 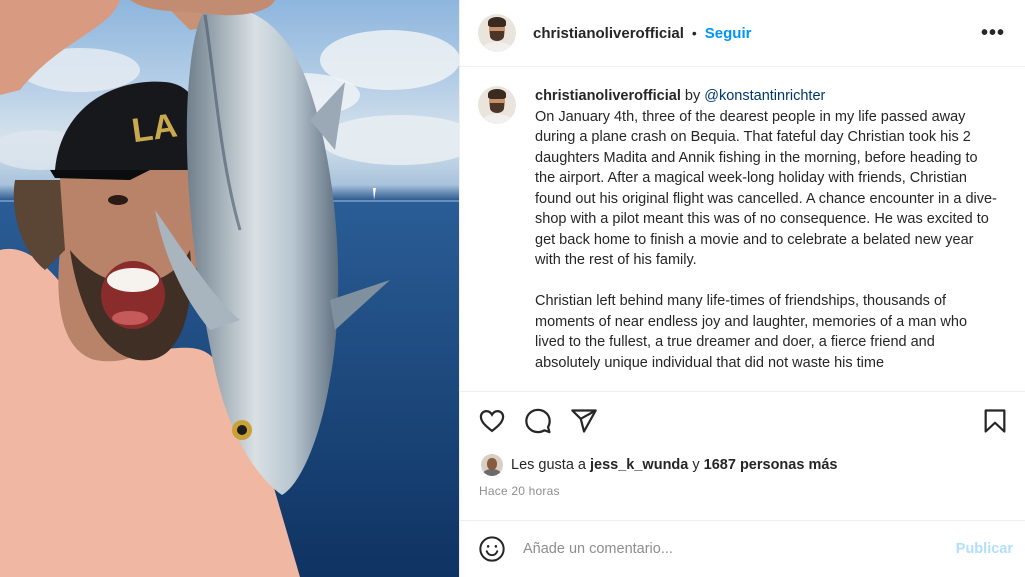 What do you see at coordinates (538, 421) in the screenshot?
I see `comment-icon` at bounding box center [538, 421].